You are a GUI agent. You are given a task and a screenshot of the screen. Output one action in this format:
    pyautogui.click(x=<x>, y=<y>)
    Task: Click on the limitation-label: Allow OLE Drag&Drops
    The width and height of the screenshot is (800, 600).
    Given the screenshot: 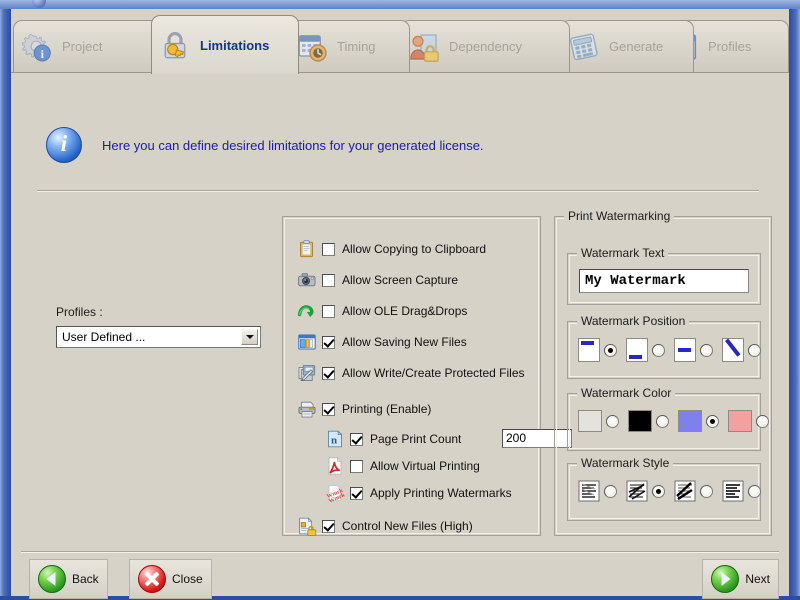 What is the action you would take?
    pyautogui.click(x=405, y=311)
    